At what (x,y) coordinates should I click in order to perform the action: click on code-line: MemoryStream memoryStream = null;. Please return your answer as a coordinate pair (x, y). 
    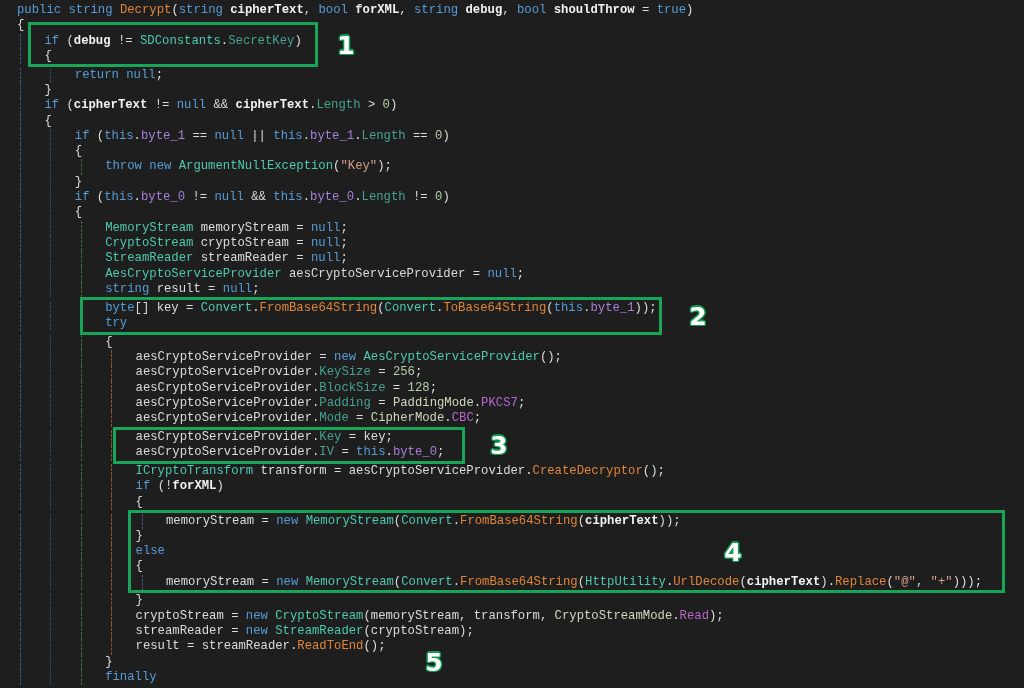
    Looking at the image, I should click on (226, 228).